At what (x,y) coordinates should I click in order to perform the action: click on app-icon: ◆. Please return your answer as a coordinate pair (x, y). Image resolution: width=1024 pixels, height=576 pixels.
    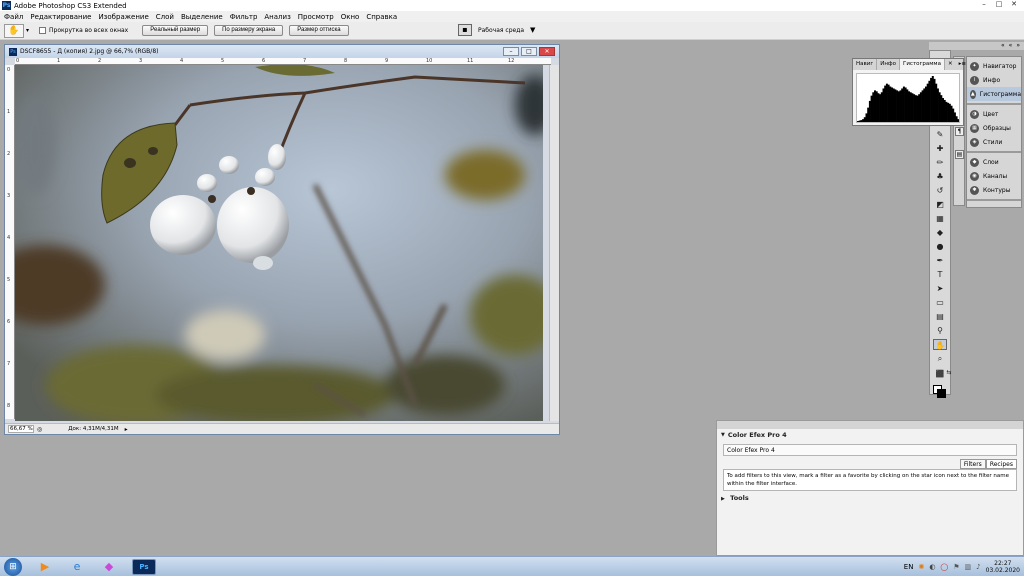
    Looking at the image, I should click on (109, 567).